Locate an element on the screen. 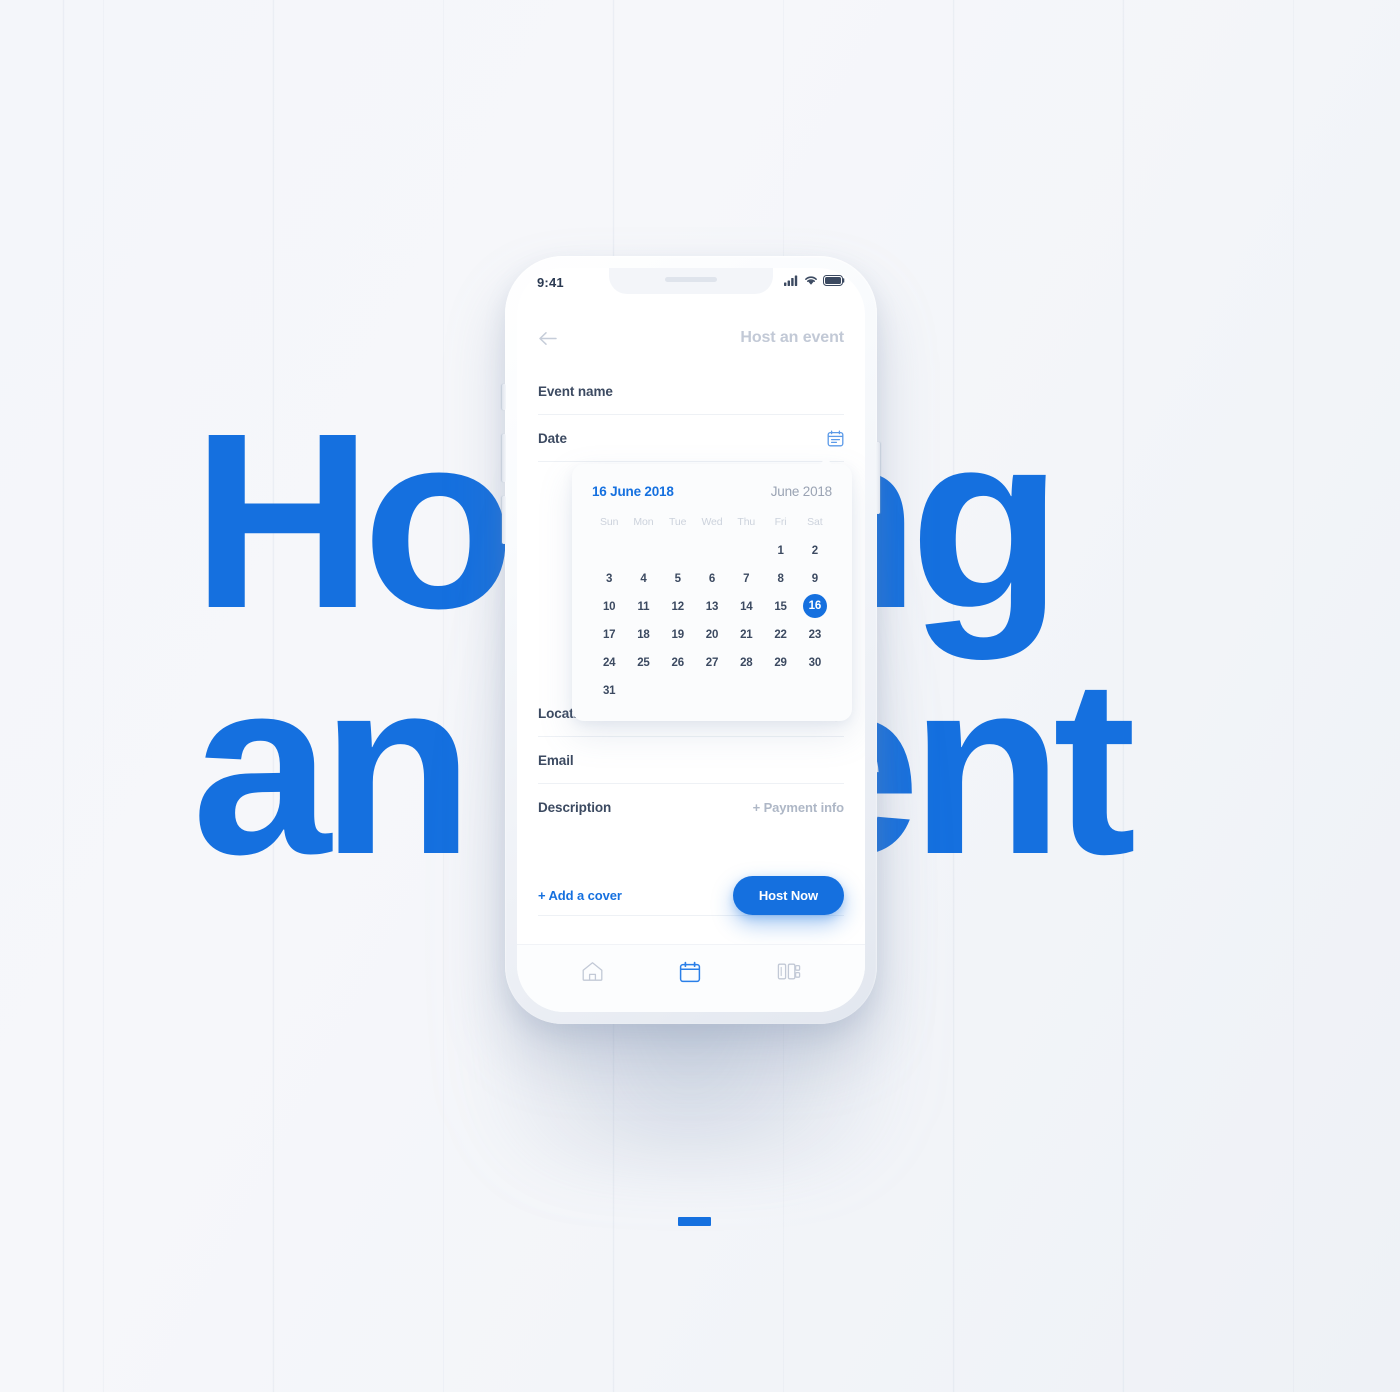 The width and height of the screenshot is (1400, 1392). calendar-day-header: Wed is located at coordinates (712, 522).